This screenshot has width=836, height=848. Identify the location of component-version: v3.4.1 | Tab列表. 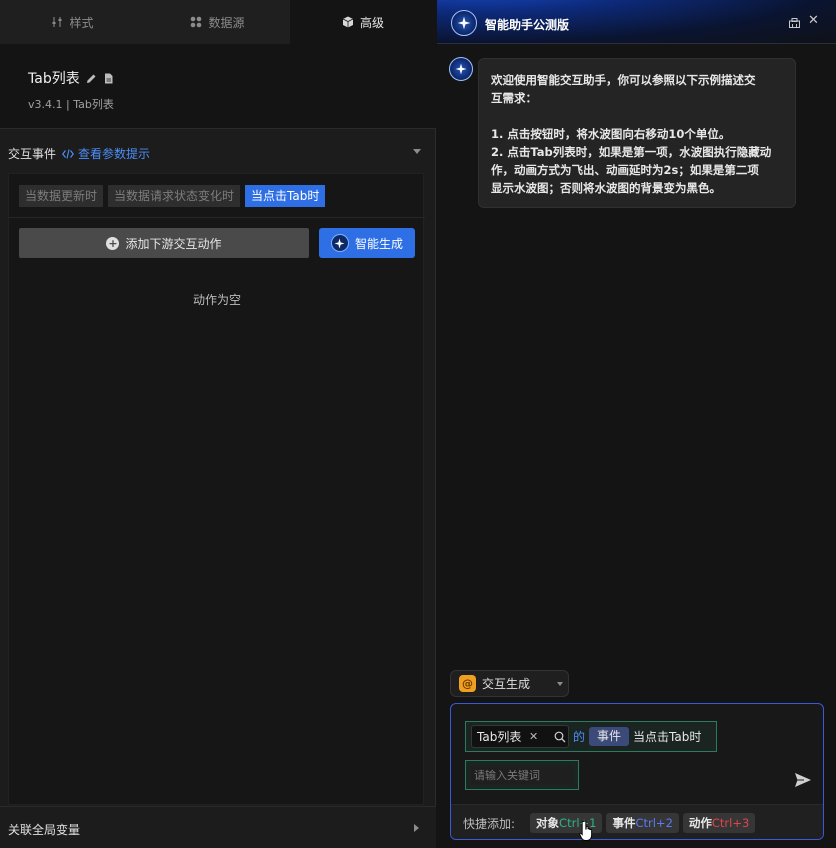
(71, 104).